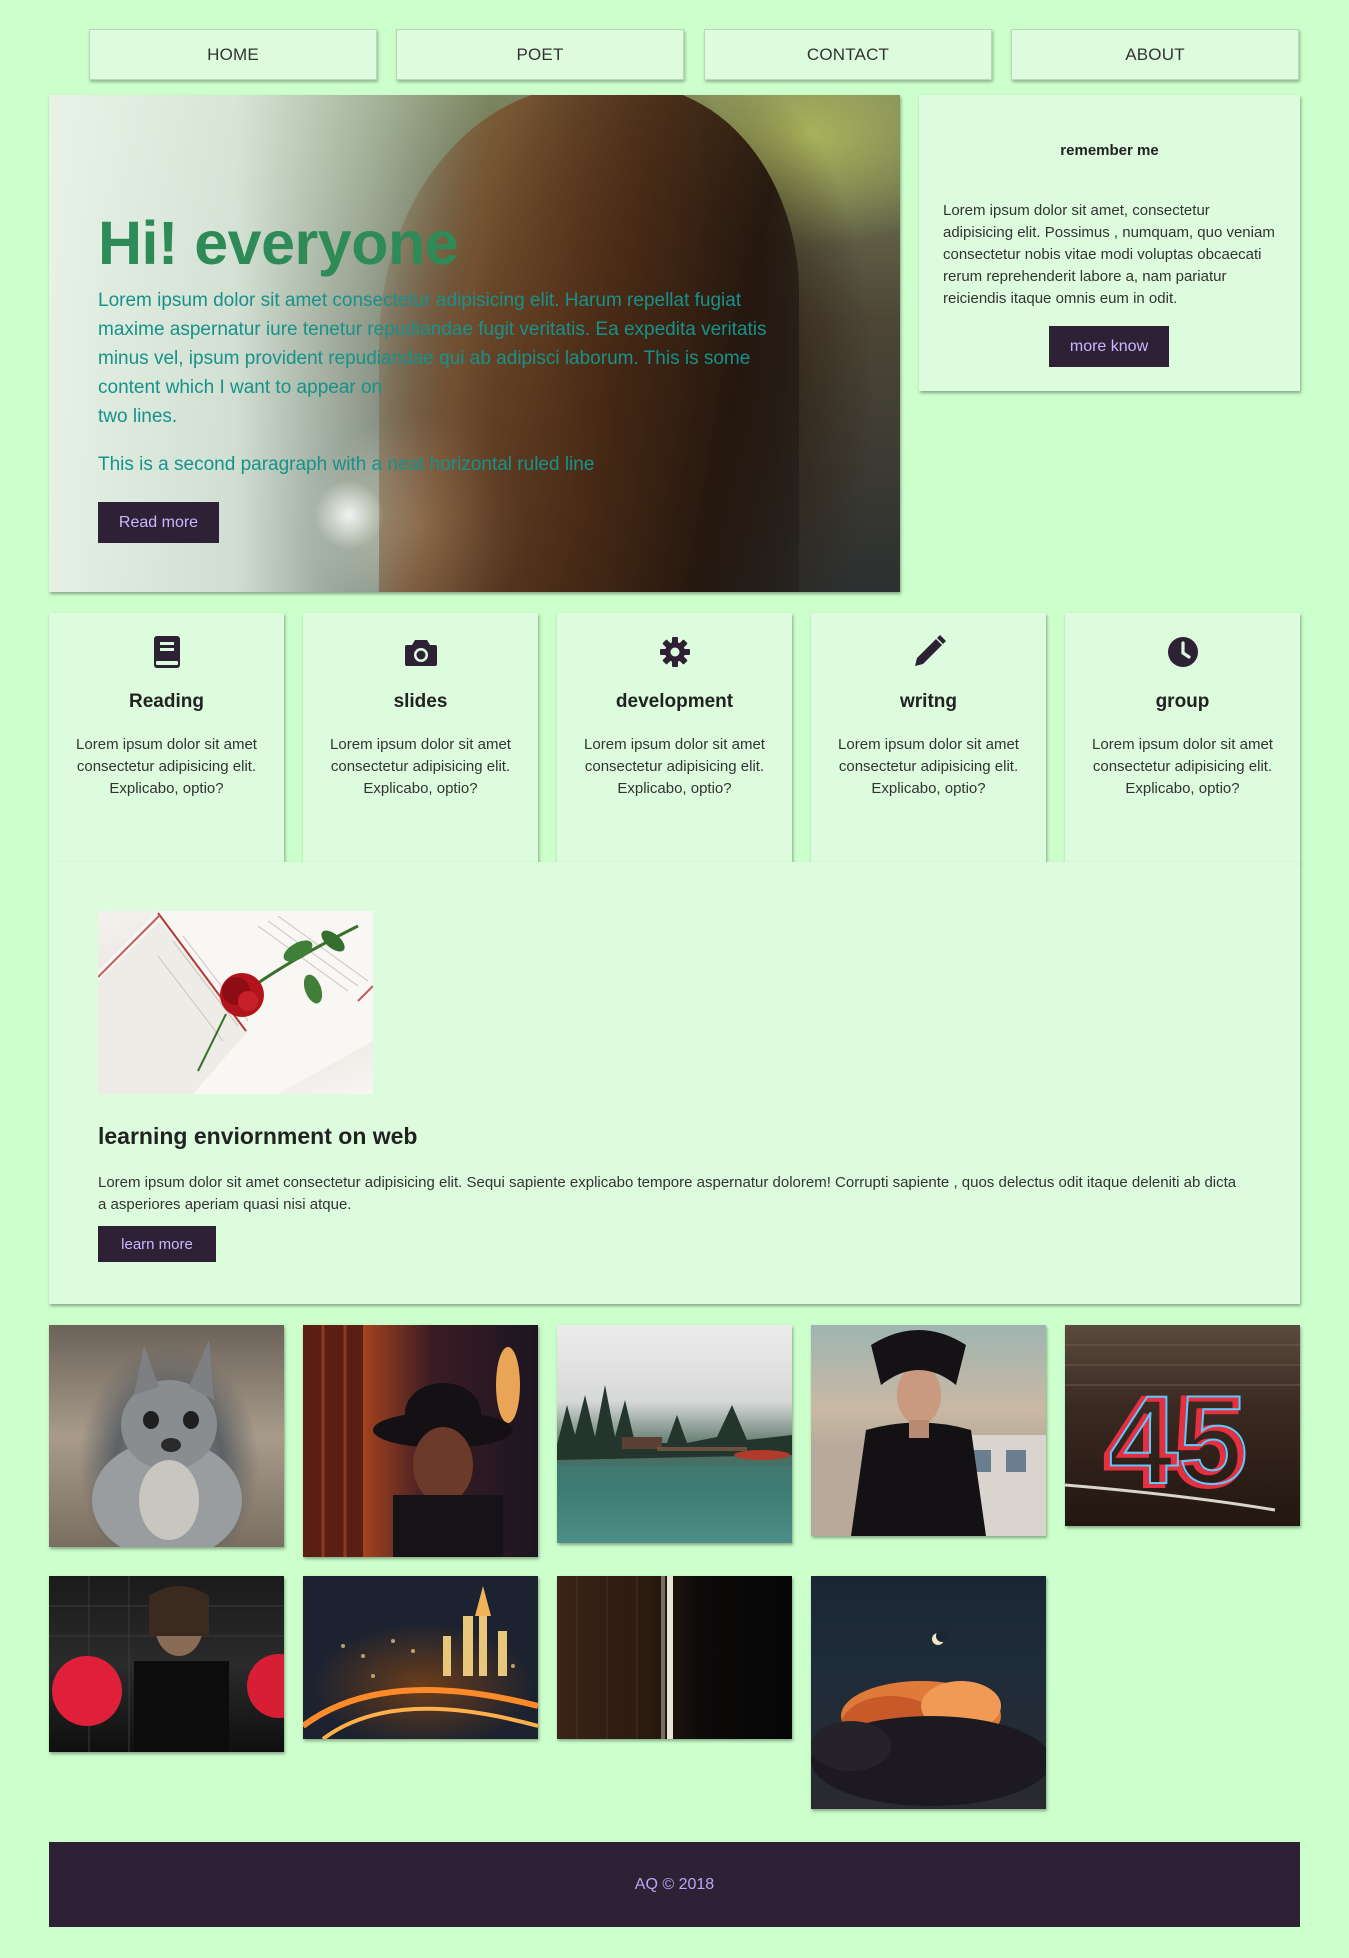  Describe the element at coordinates (158, 522) in the screenshot. I see `read-more-button: Read more` at that location.